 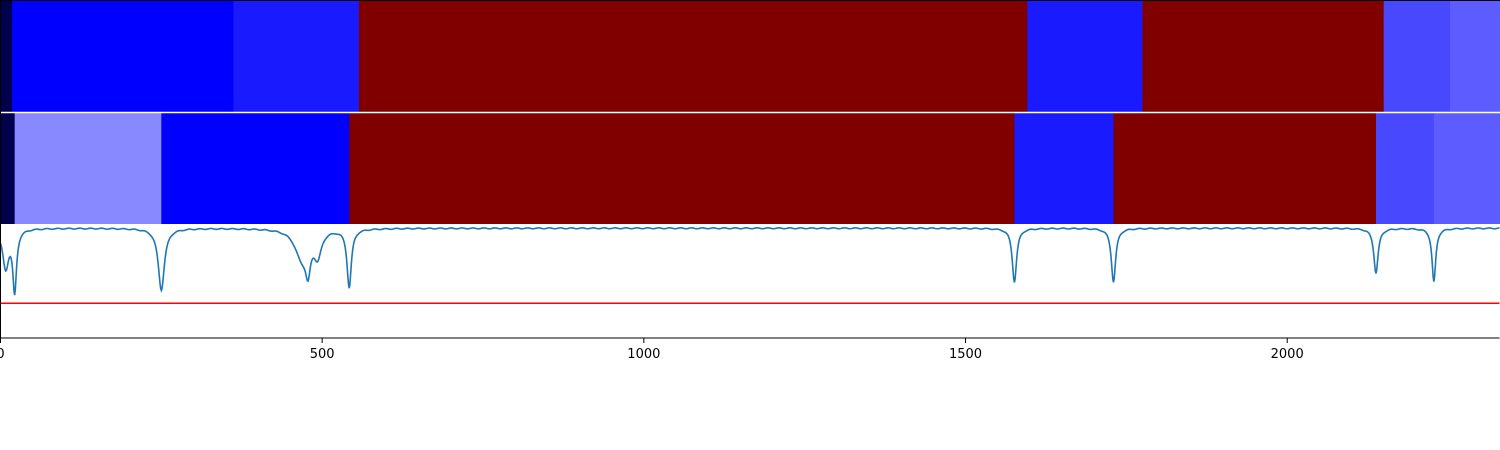 I want to click on x-tick-label: 1000, so click(x=643, y=354).